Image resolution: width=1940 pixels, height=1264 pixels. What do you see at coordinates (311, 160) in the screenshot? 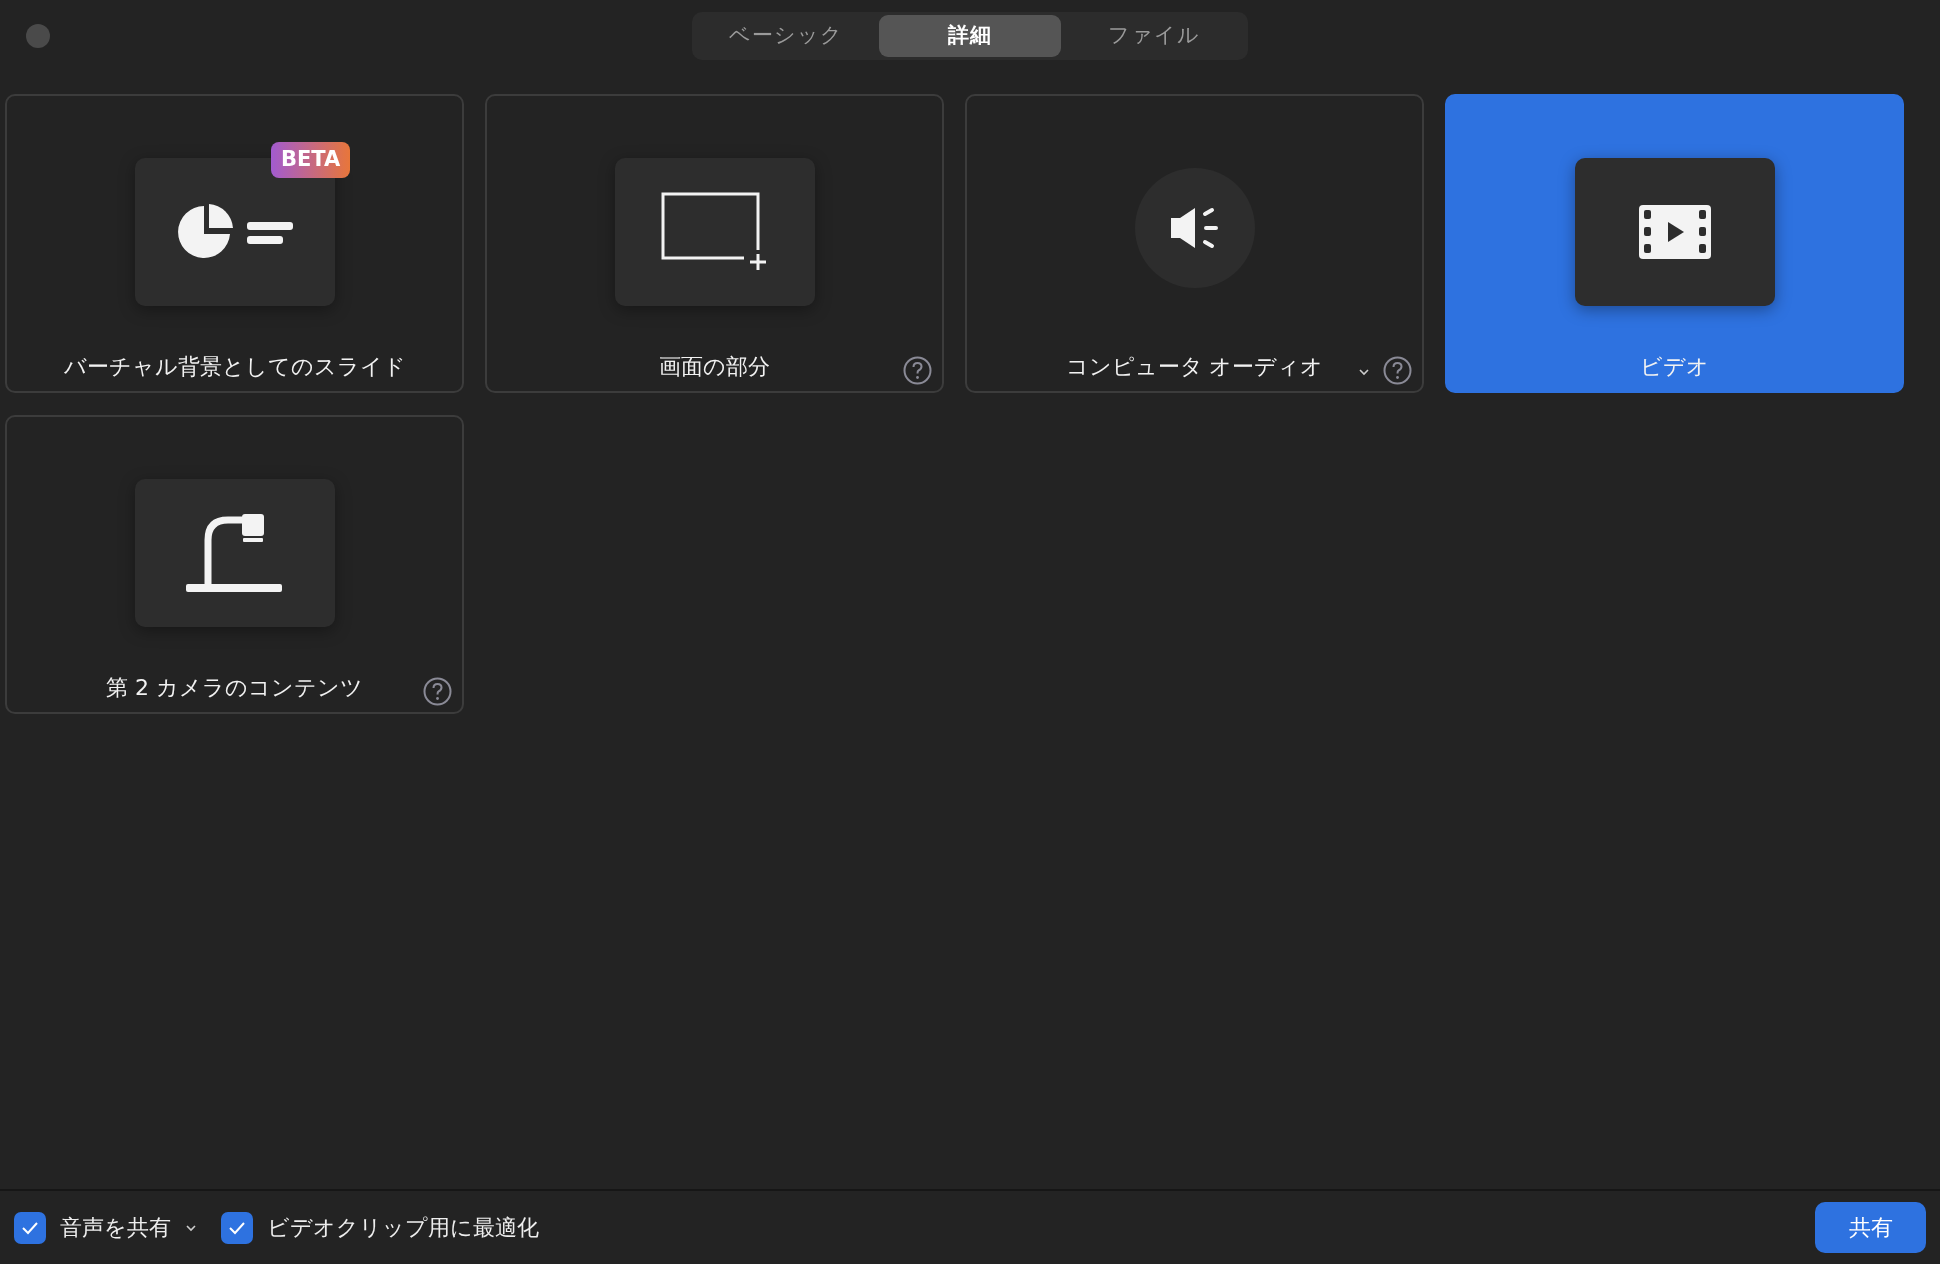
I see `beta-badge: BETA` at bounding box center [311, 160].